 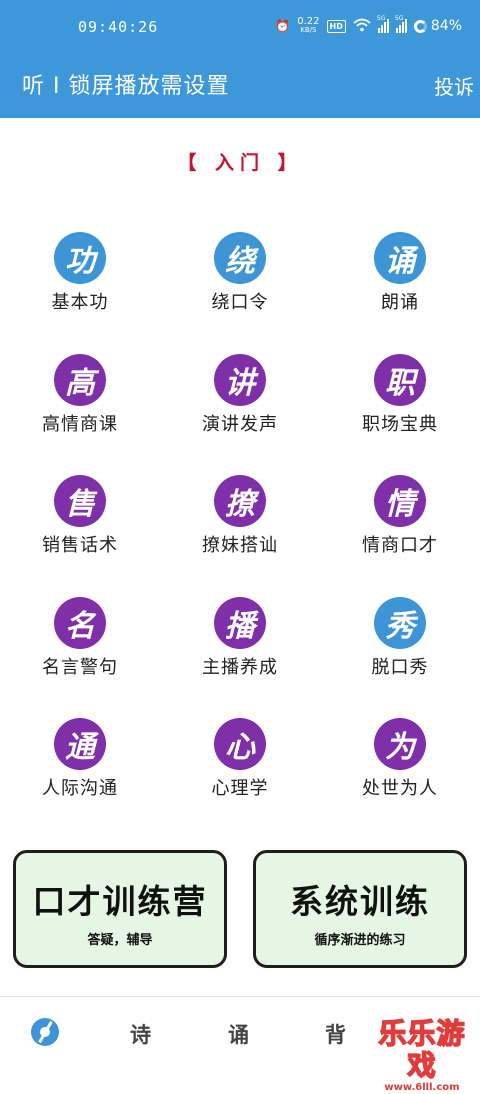 I want to click on category-sales: 售 销售话术, so click(x=80, y=536).